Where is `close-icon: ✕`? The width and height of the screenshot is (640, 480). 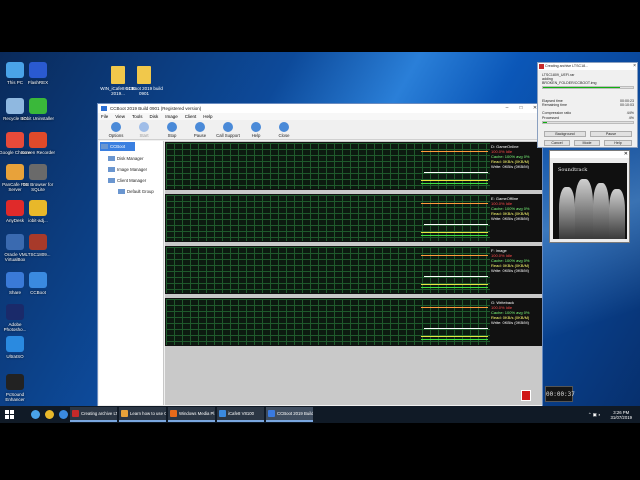
close-icon: ✕ is located at coordinates (626, 154).